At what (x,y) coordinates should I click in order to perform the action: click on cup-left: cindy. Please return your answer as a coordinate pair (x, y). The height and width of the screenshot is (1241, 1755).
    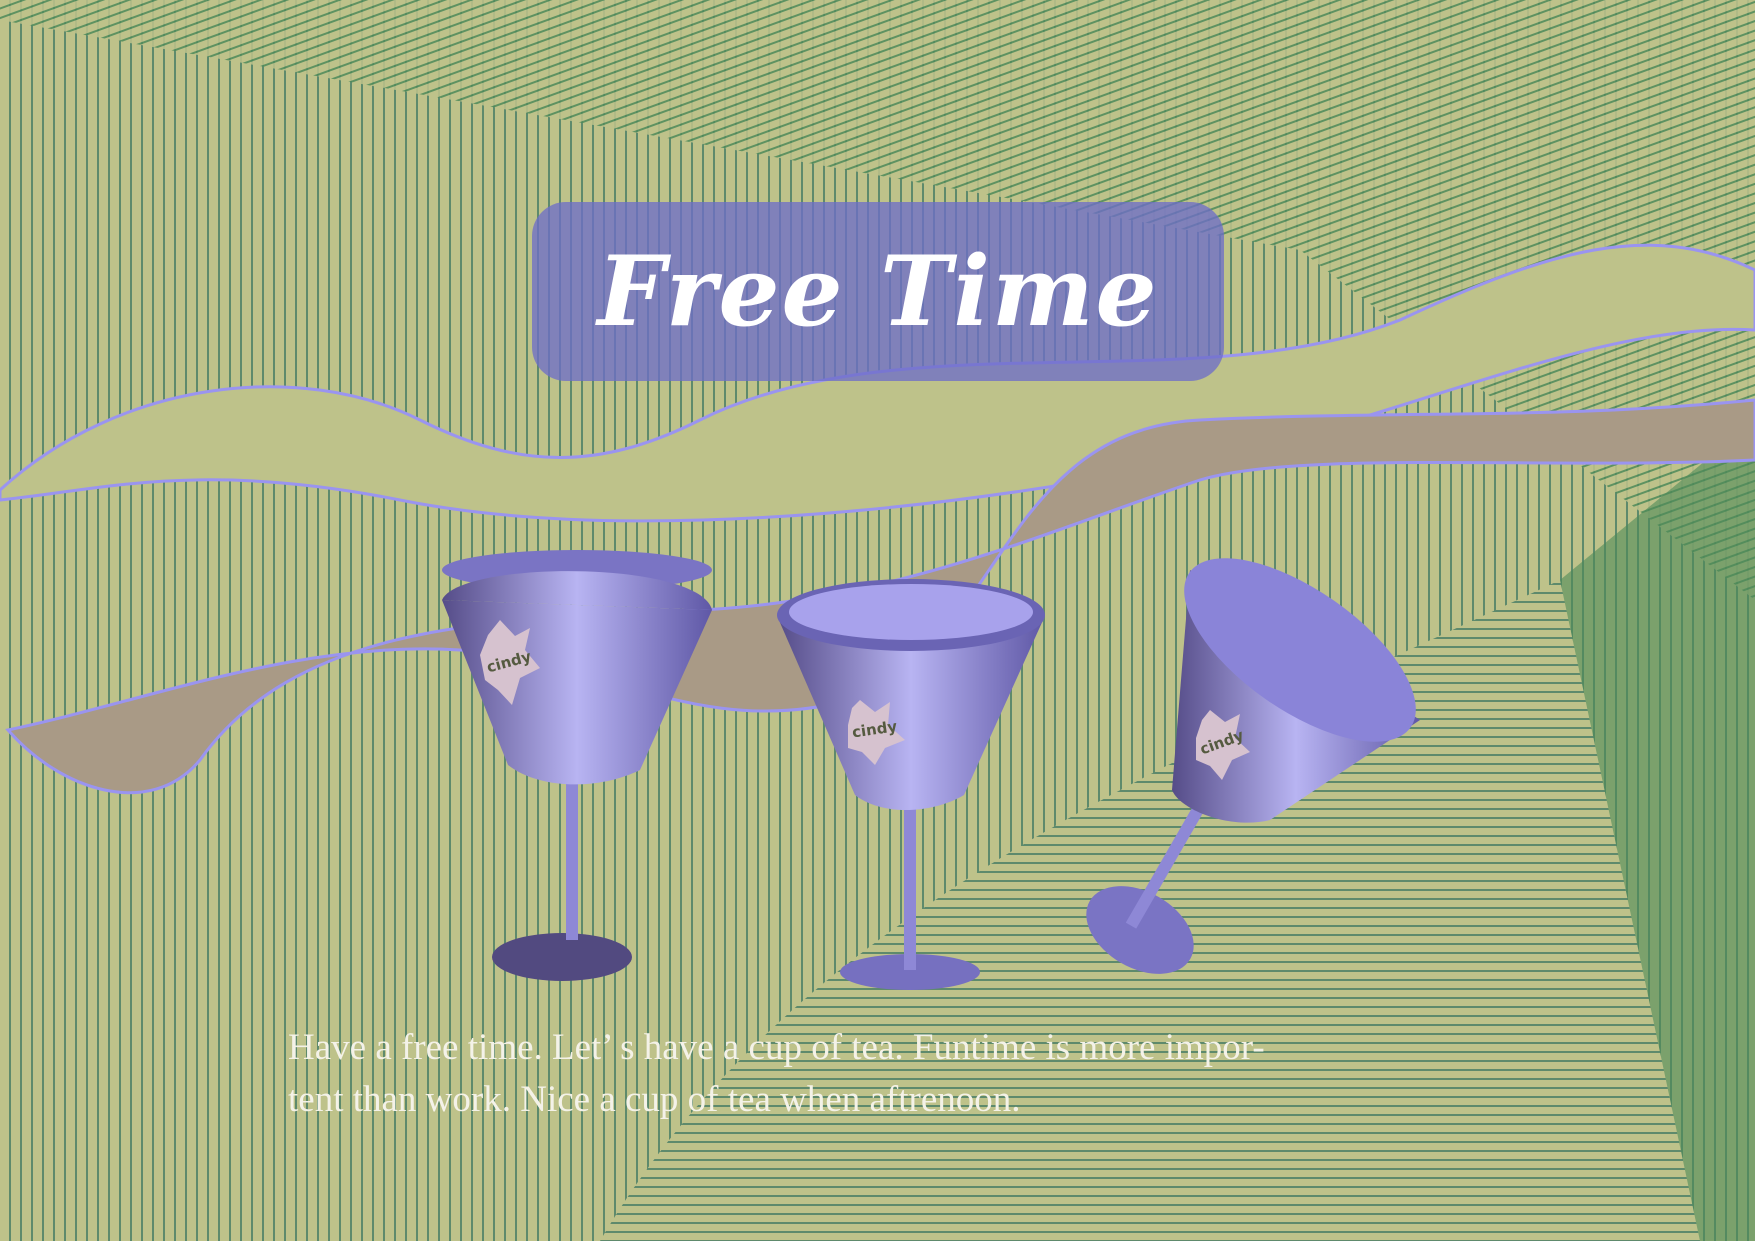
    Looking at the image, I should click on (577, 765).